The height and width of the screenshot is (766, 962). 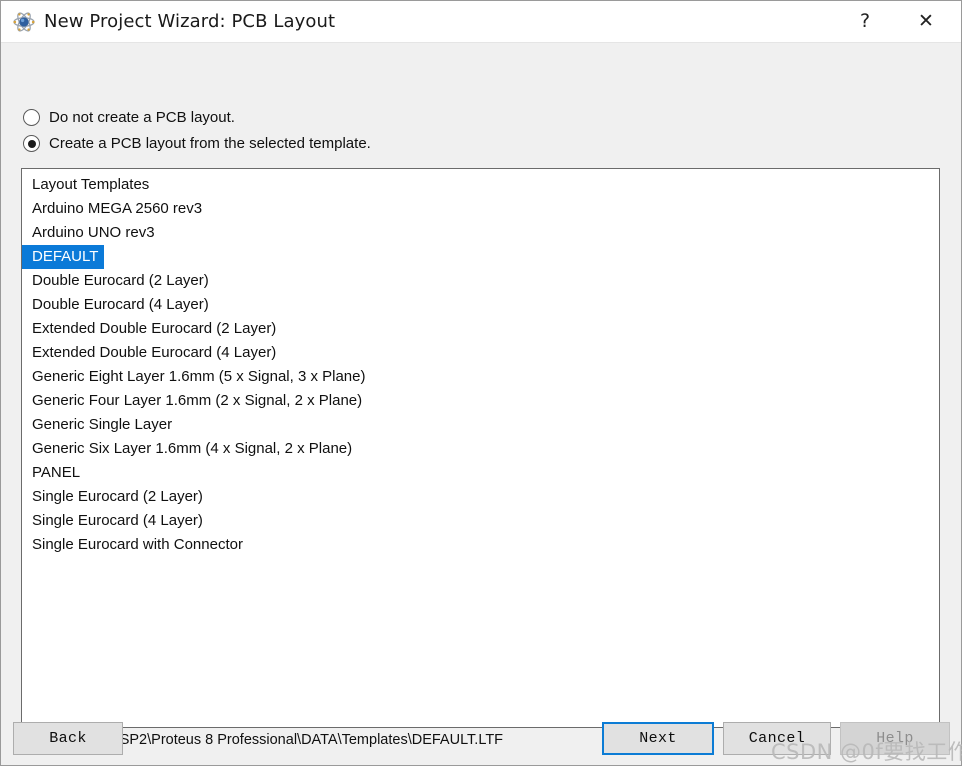 What do you see at coordinates (142, 117) in the screenshot?
I see `radio-label-no-pcb-layout: Do not create a PCB layout.` at bounding box center [142, 117].